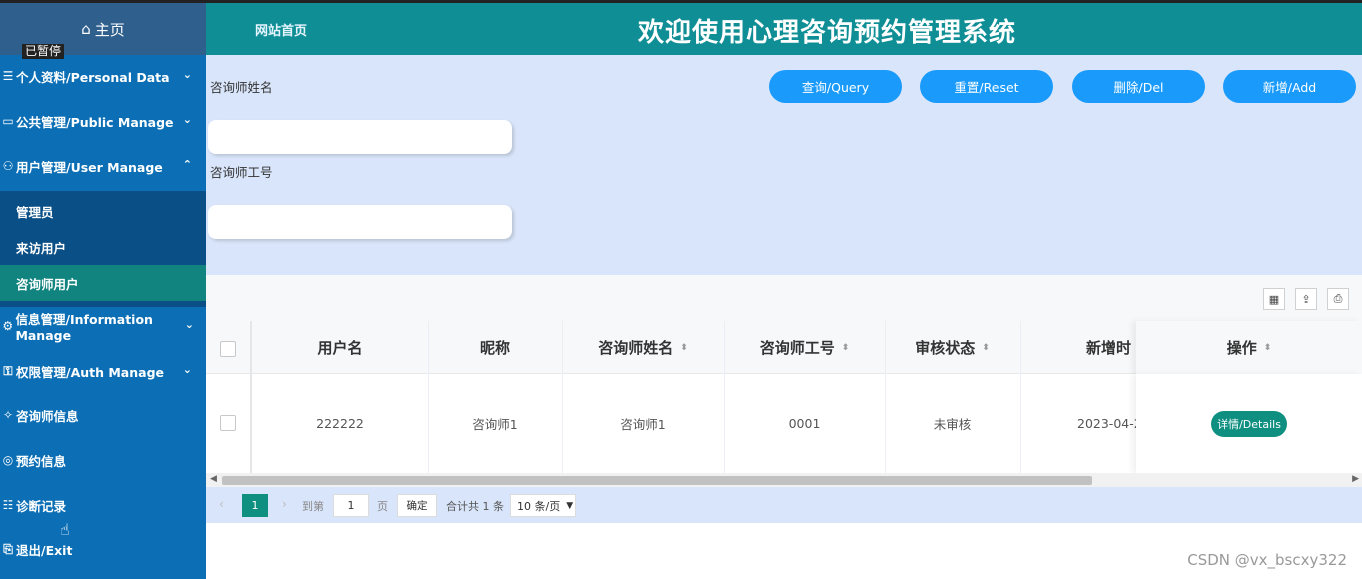 The height and width of the screenshot is (579, 1362). Describe the element at coordinates (8, 76) in the screenshot. I see `user-card-icon: ☰` at that location.